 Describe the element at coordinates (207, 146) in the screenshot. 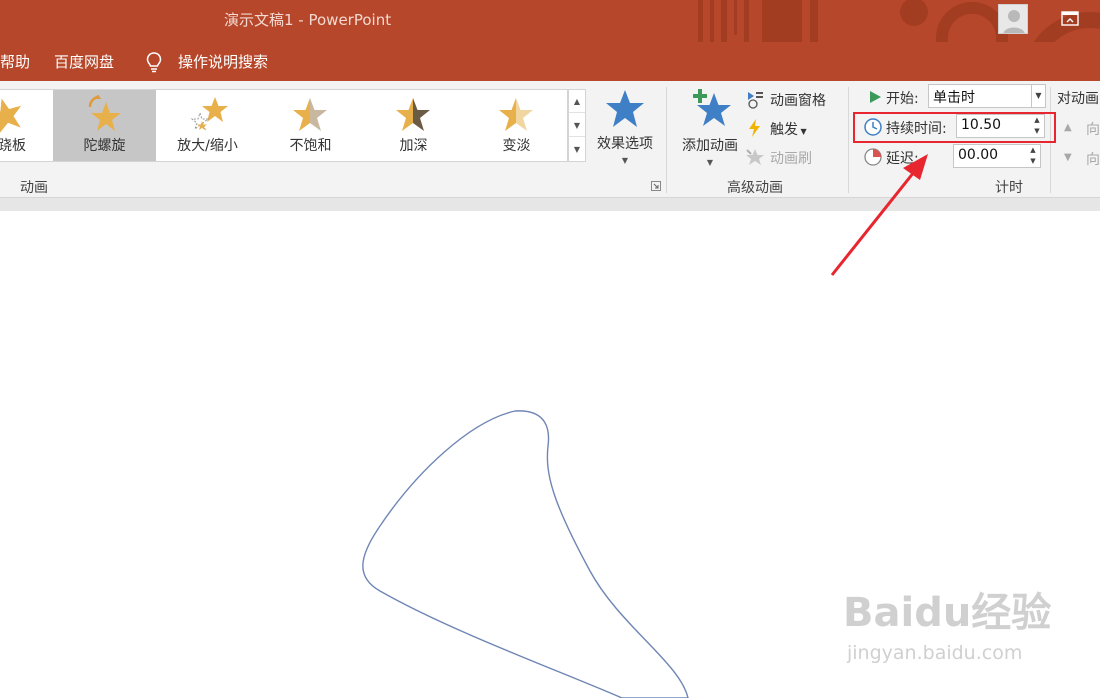

I see `gallery-label: 放大/缩小` at that location.